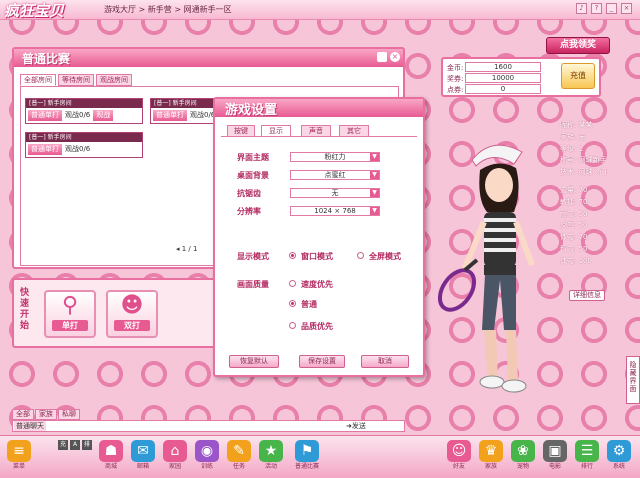 The height and width of the screenshot is (478, 640). What do you see at coordinates (103, 115) in the screenshot?
I see `spectate-badge: 观战` at bounding box center [103, 115].